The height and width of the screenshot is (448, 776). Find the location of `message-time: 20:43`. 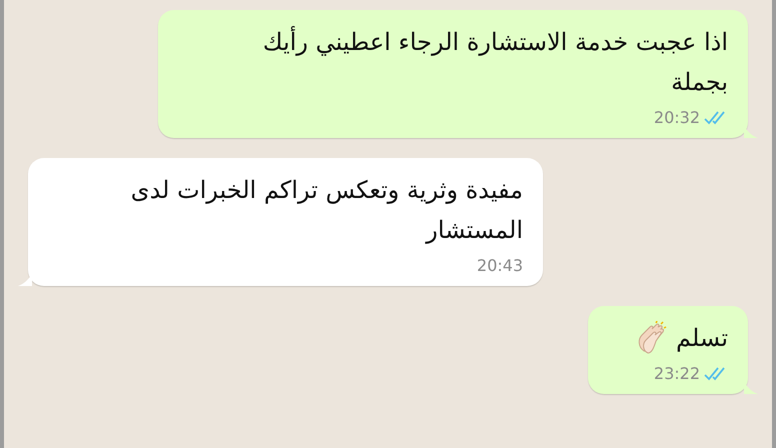

message-time: 20:43 is located at coordinates (499, 266).